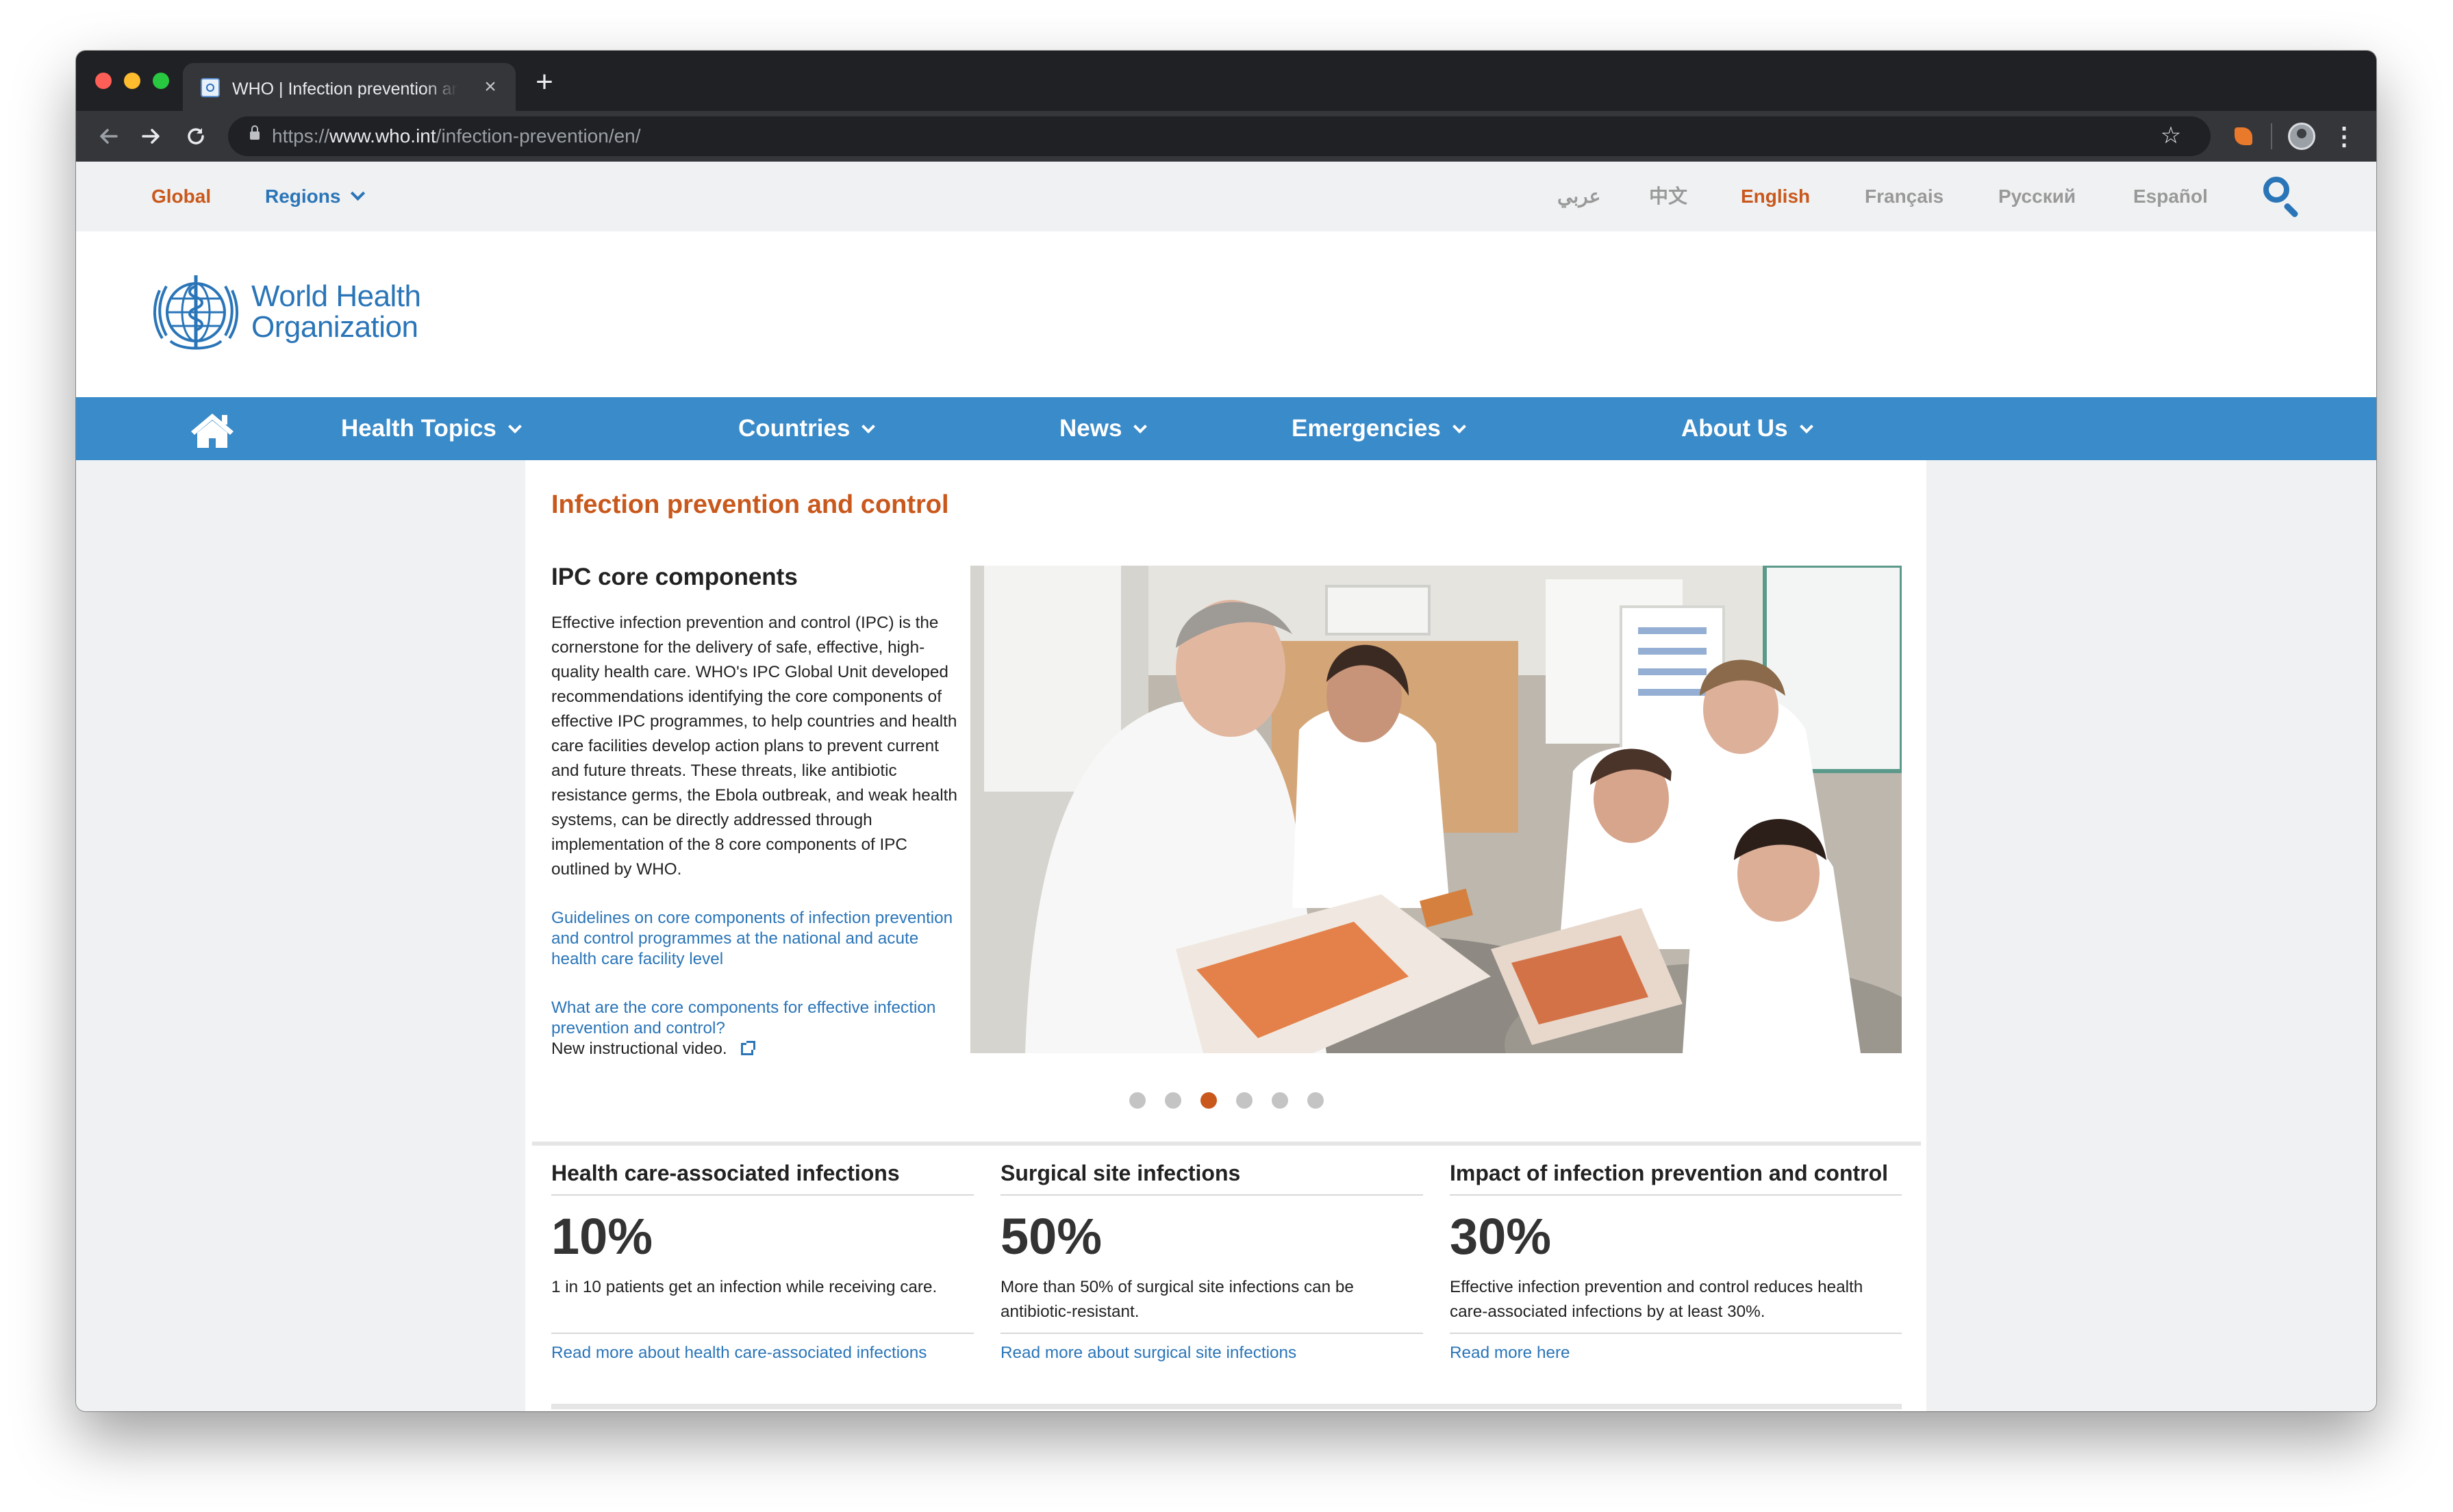 This screenshot has width=2453, height=1512. Describe the element at coordinates (762, 1177) in the screenshot. I see `stat-title: Health care-associated infections` at that location.